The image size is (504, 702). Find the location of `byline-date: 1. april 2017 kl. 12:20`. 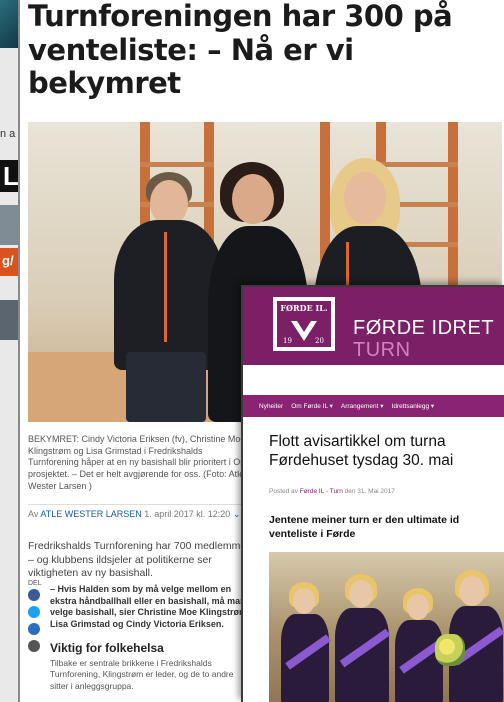

byline-date: 1. april 2017 kl. 12:20 is located at coordinates (187, 514).